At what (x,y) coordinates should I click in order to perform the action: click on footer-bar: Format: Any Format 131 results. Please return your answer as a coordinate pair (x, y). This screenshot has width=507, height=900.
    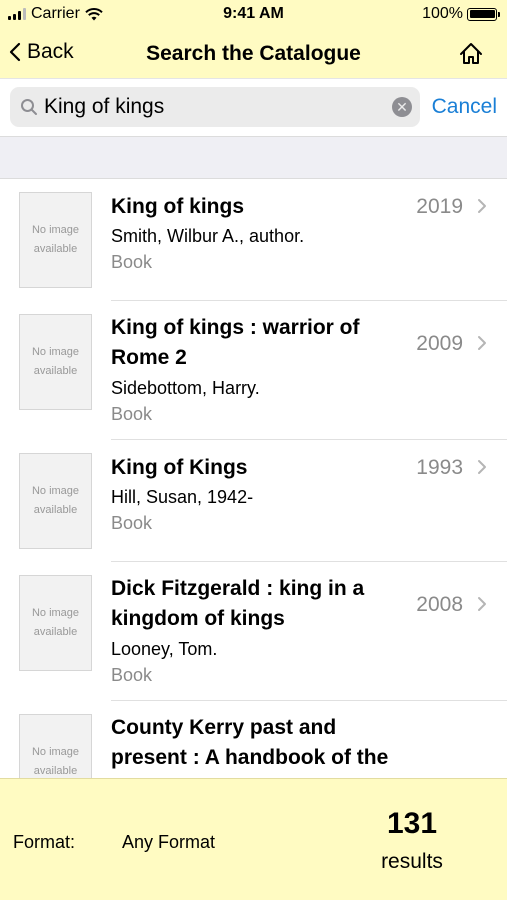
    Looking at the image, I should click on (253, 839).